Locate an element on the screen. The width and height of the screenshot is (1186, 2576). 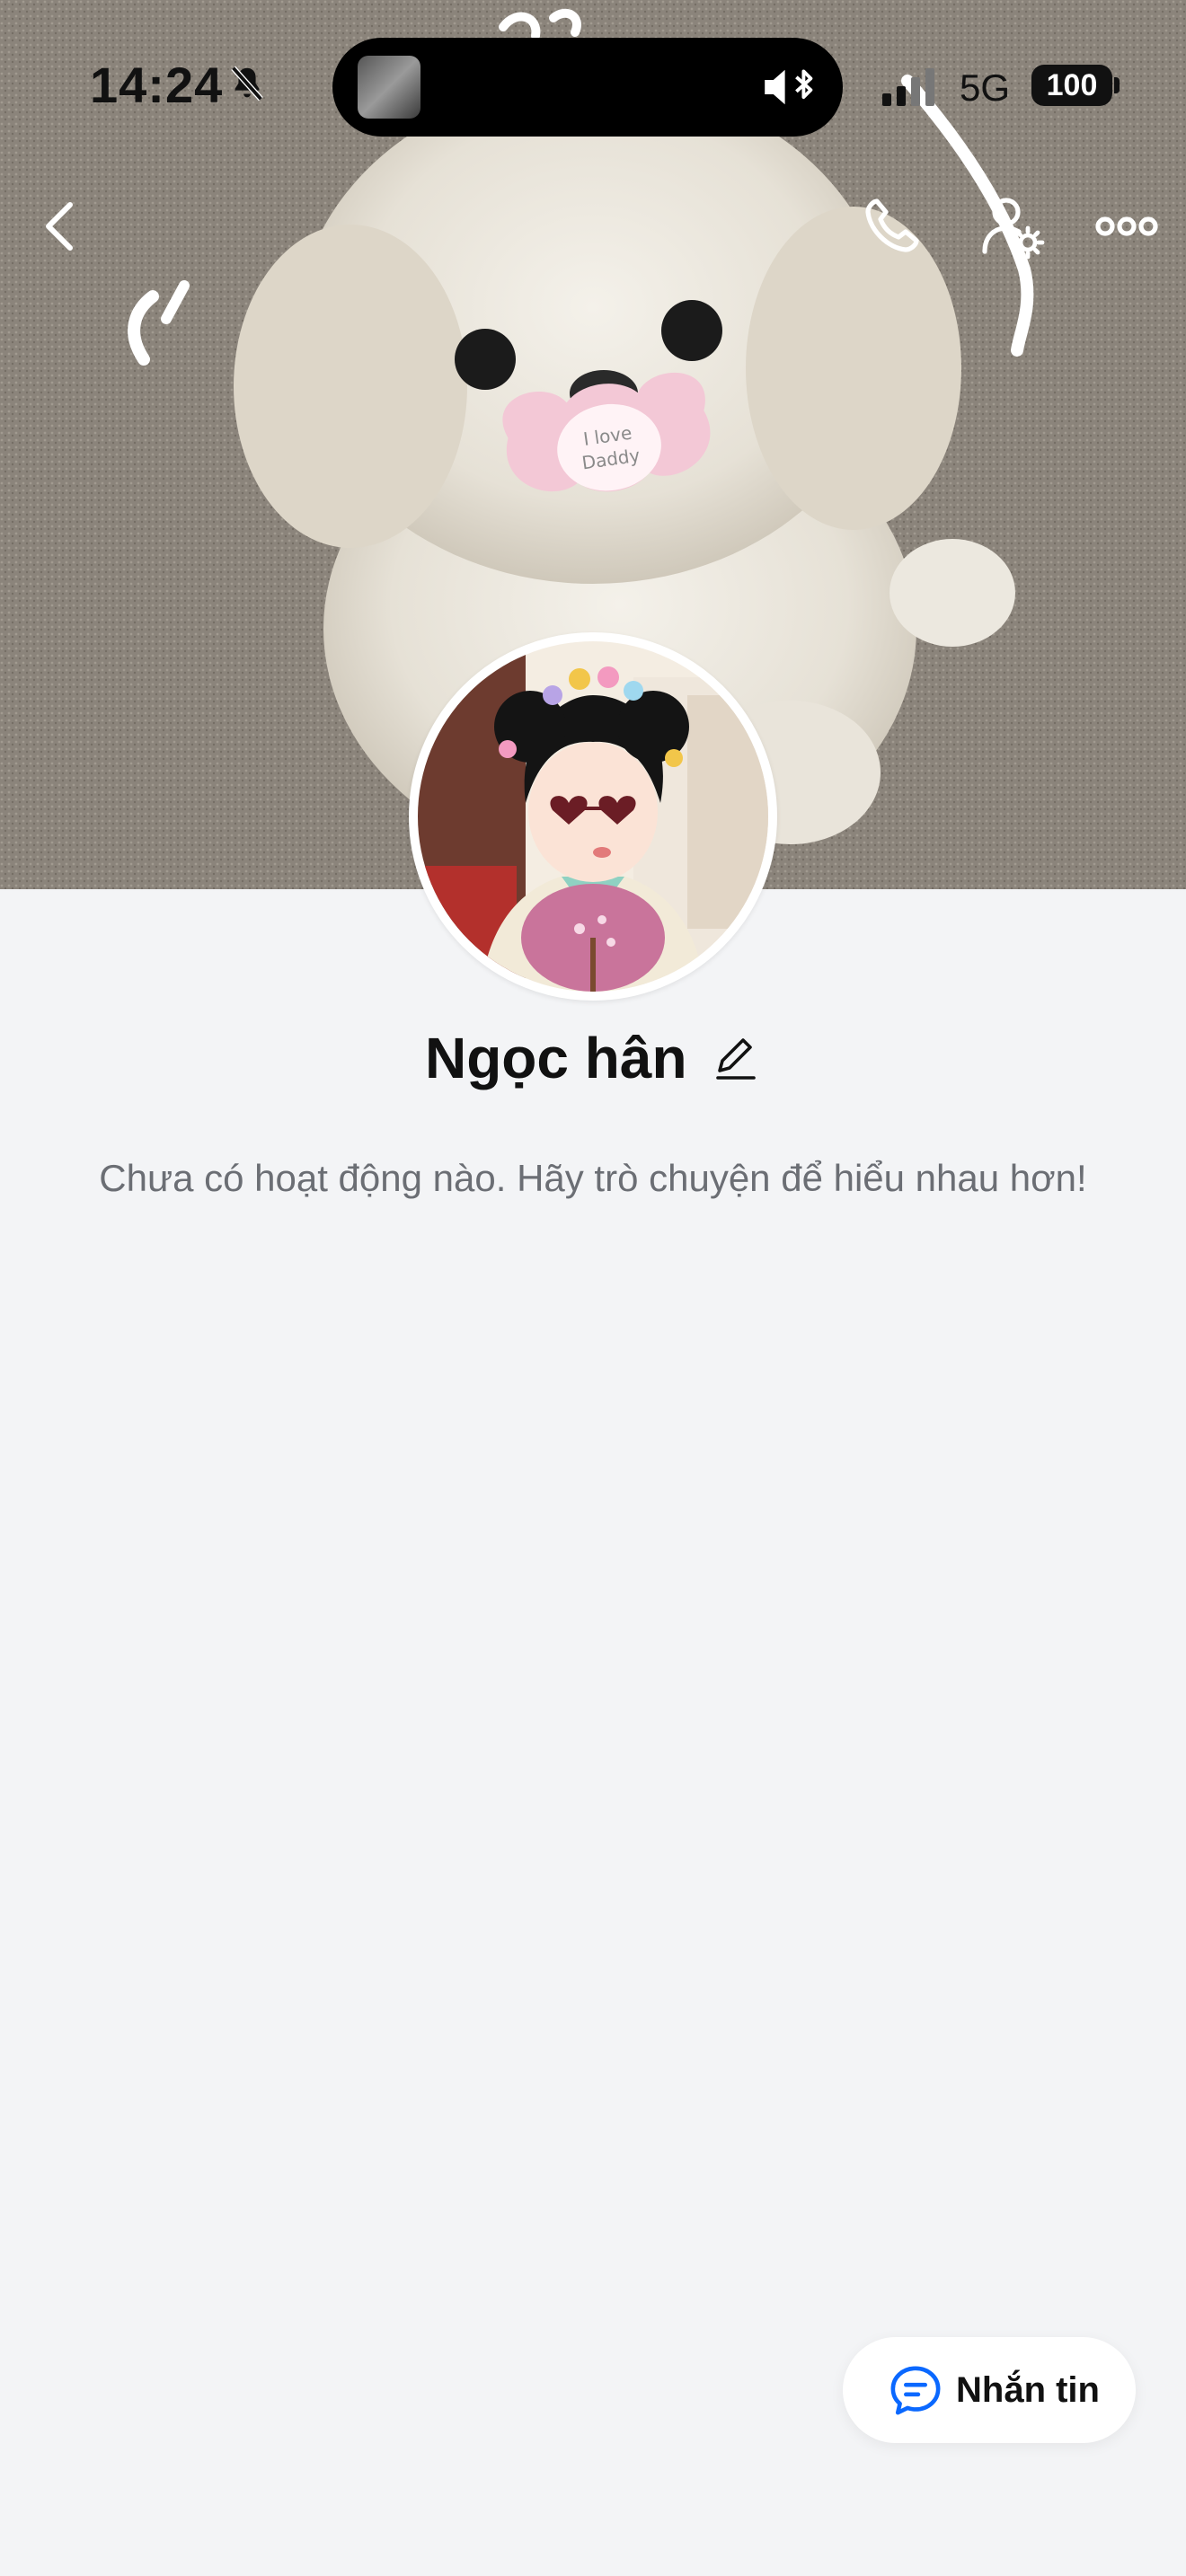
message-button-label: Nhắn tin is located at coordinates (1028, 2390).